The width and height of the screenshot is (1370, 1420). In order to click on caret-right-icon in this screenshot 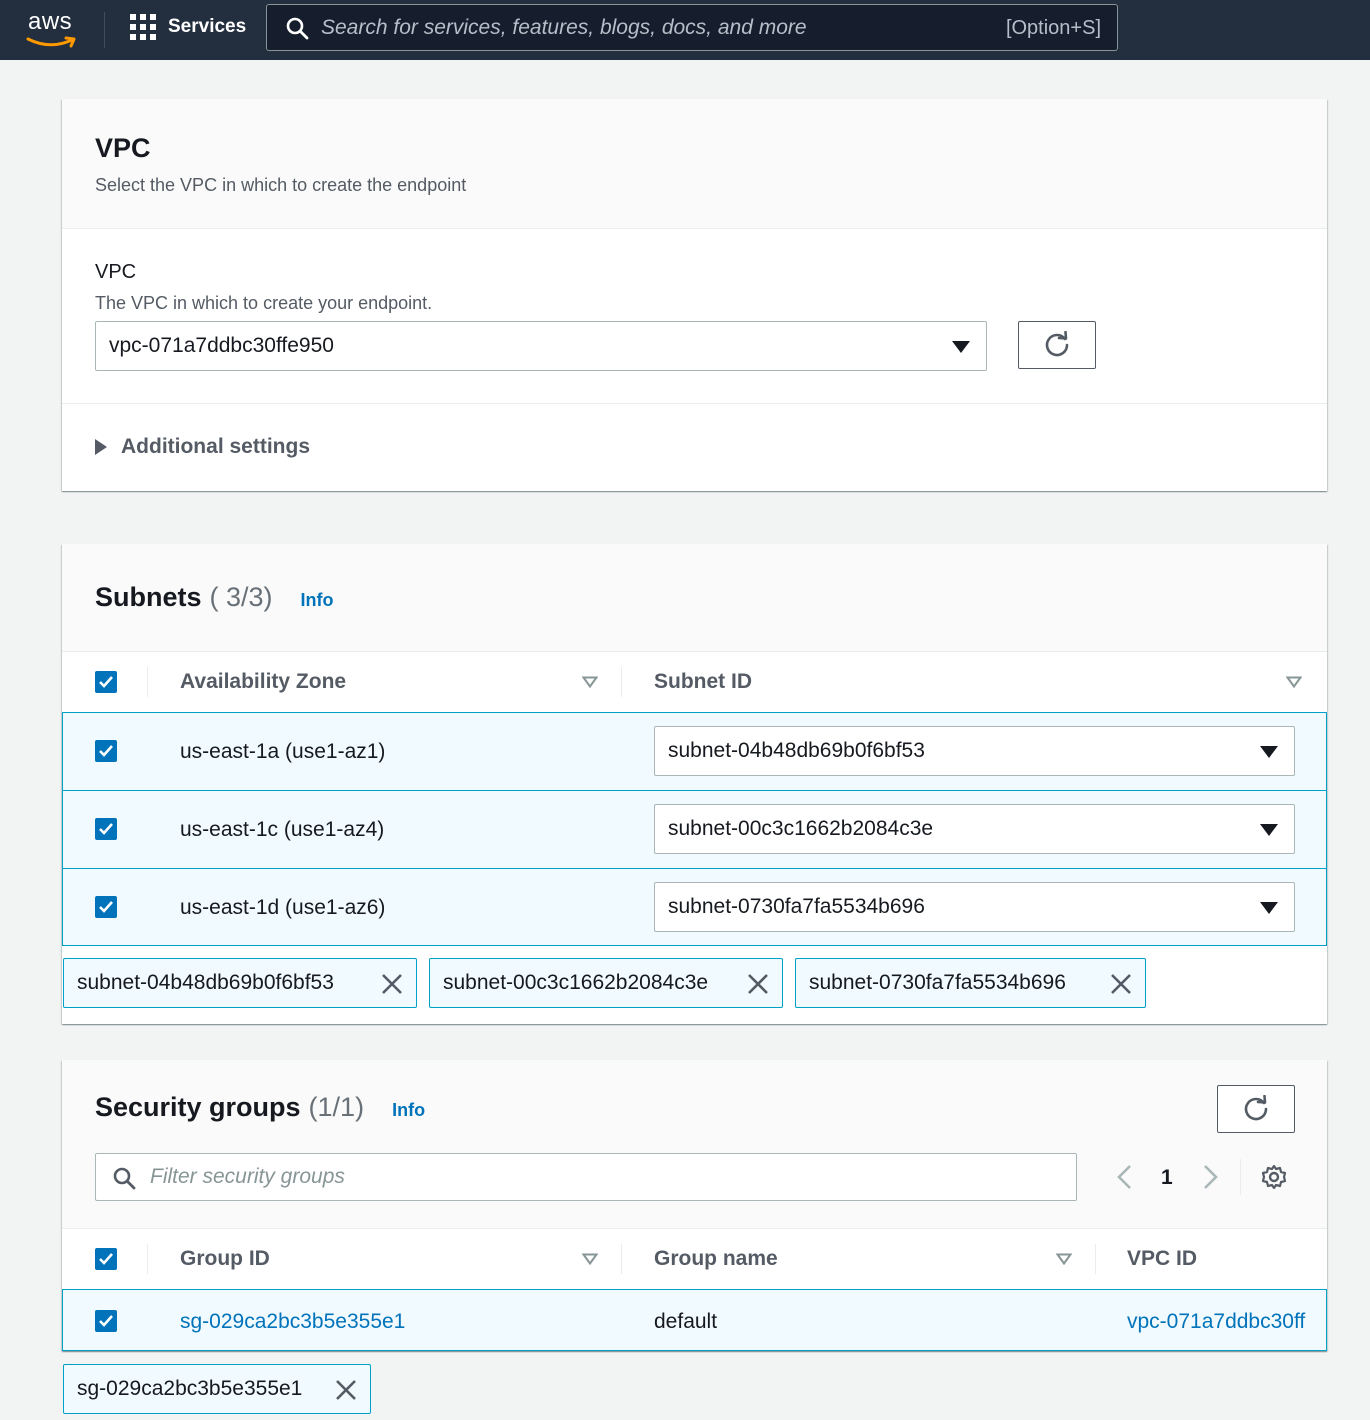, I will do `click(101, 447)`.